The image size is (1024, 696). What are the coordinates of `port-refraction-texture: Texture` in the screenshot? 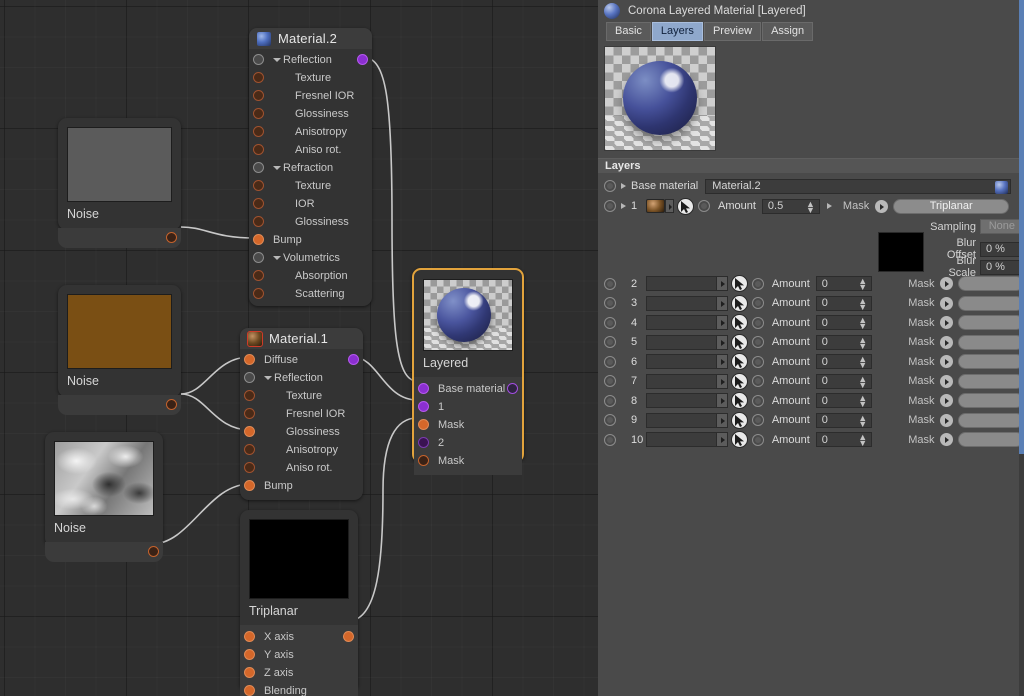 It's located at (310, 186).